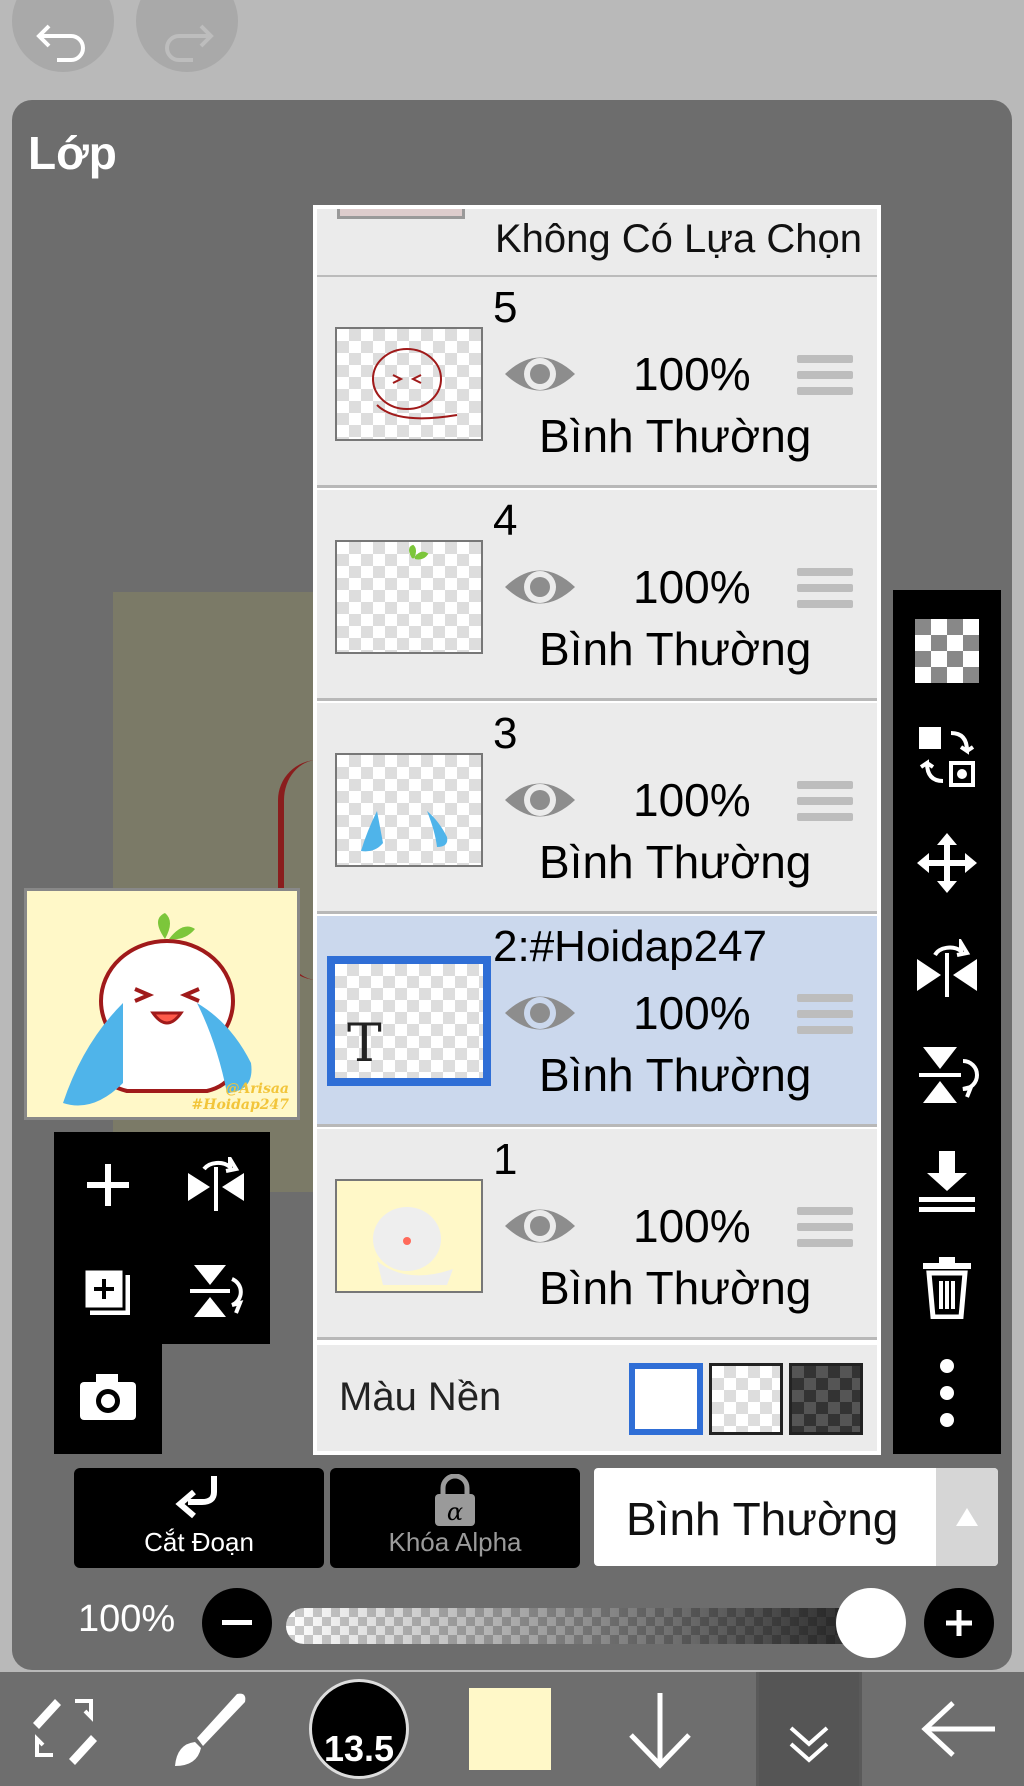 This screenshot has width=1024, height=1786. I want to click on camera-button, so click(108, 1397).